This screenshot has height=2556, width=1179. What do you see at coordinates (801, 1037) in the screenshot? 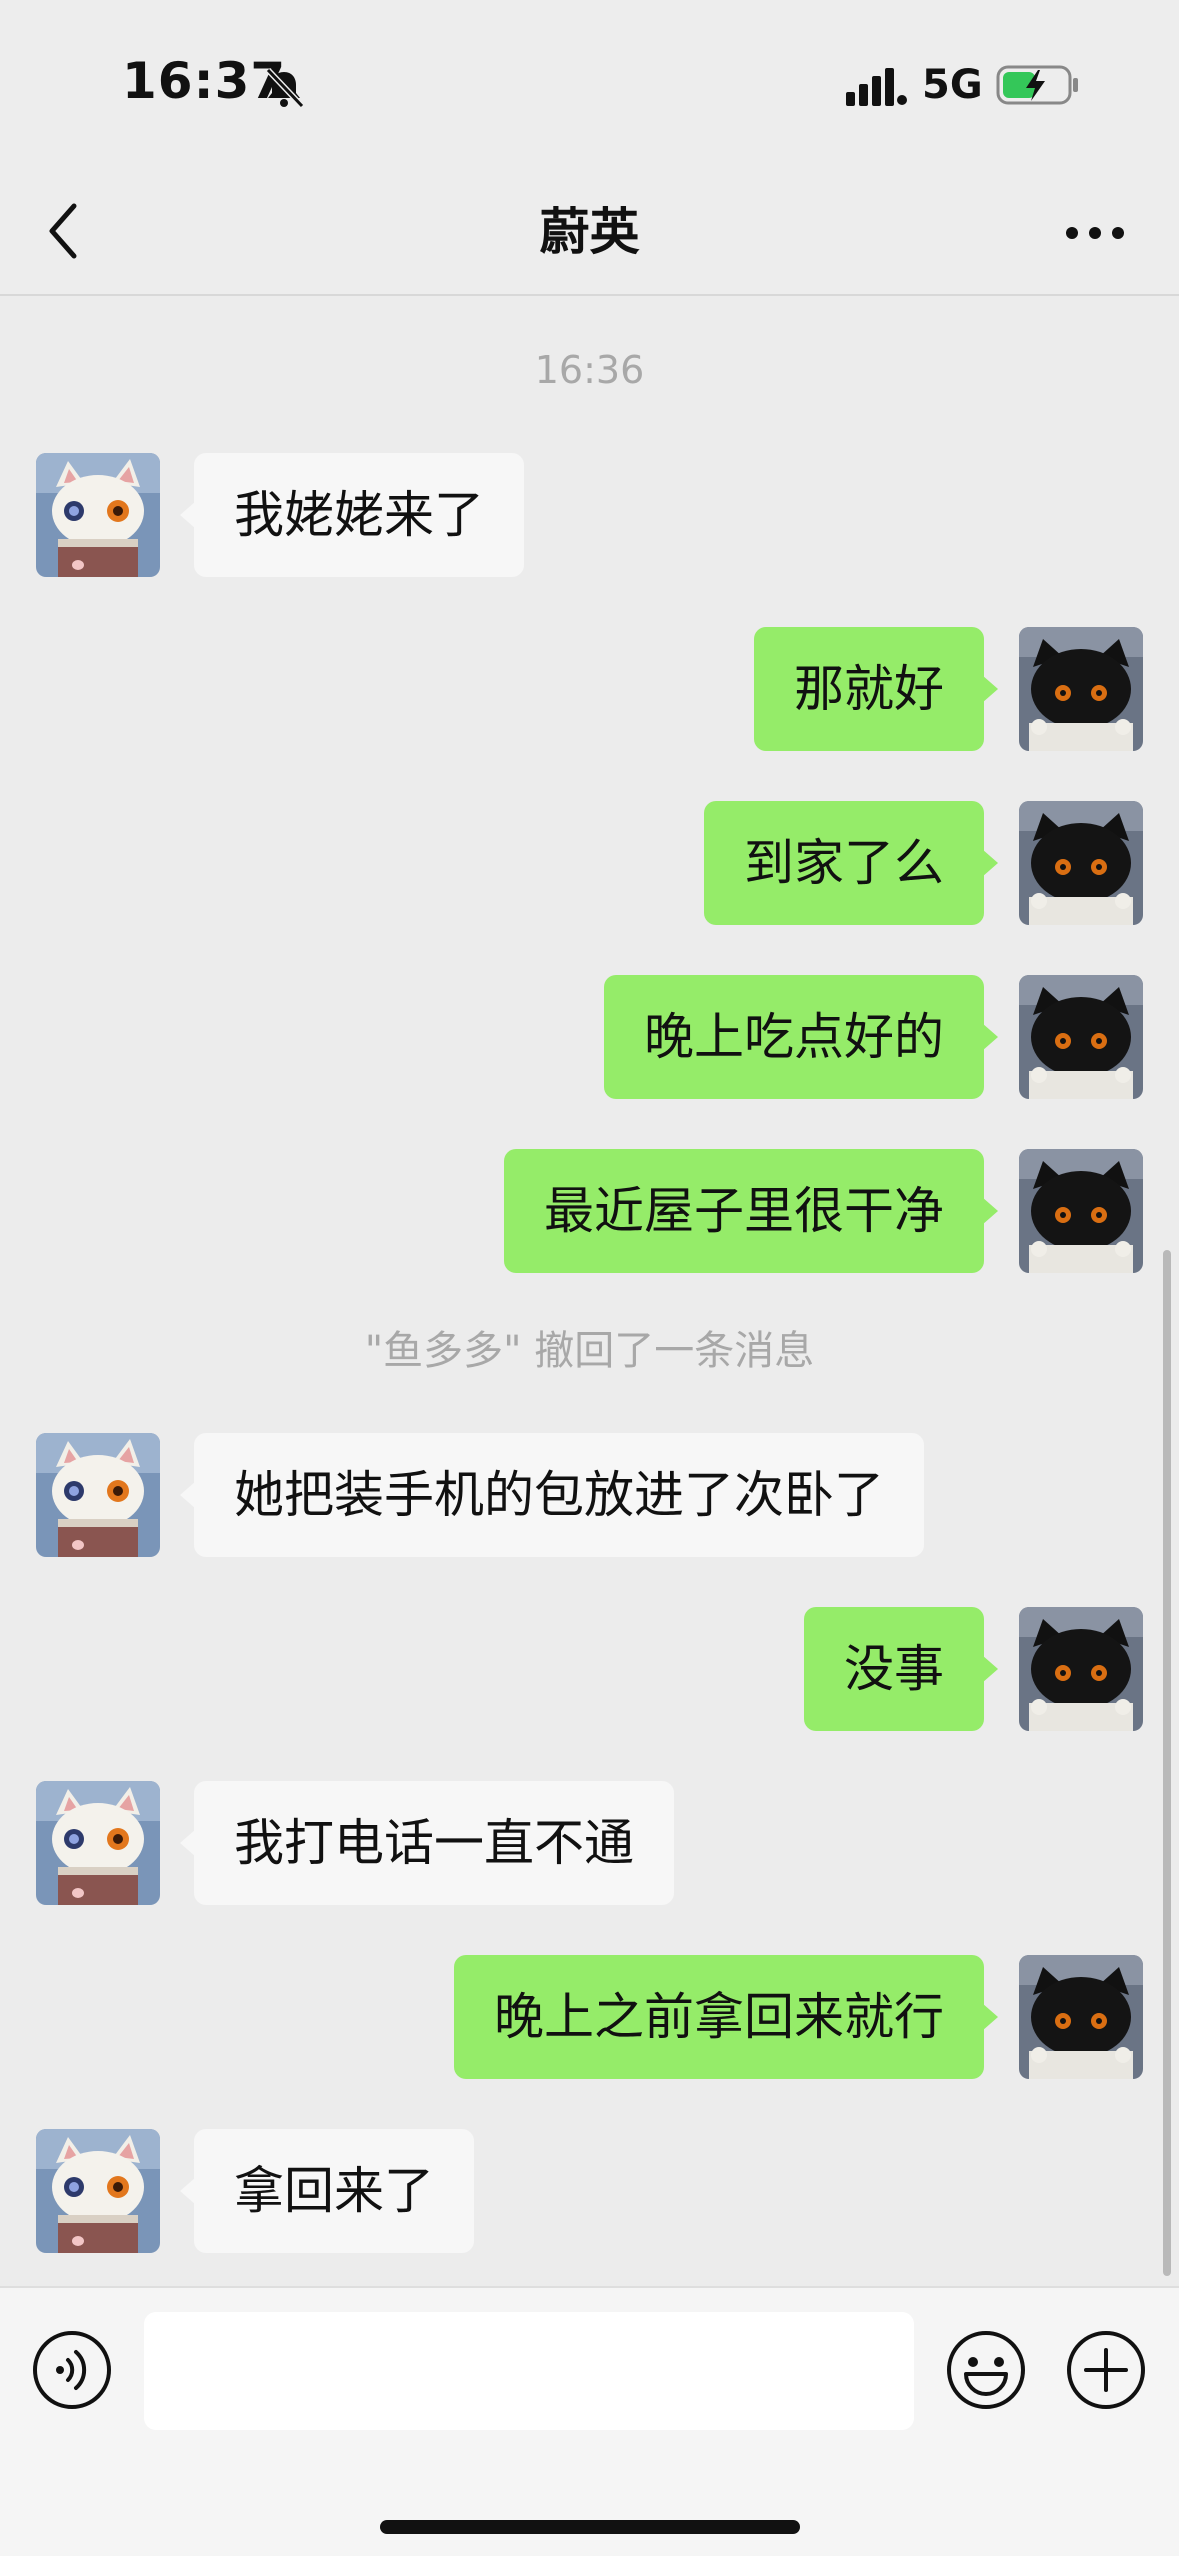
I see `message-bubble-sent: 晚上吃点好的` at bounding box center [801, 1037].